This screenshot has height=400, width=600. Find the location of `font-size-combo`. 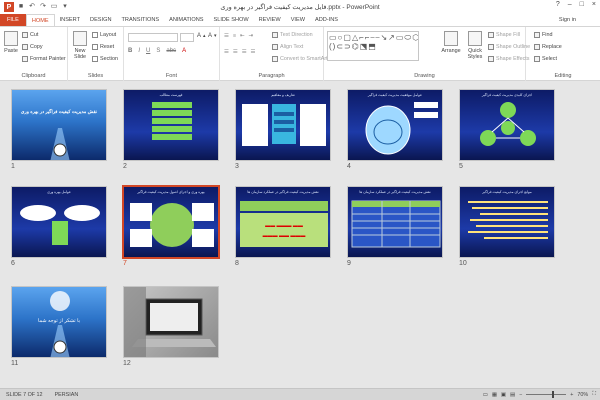

font-size-combo is located at coordinates (187, 37).